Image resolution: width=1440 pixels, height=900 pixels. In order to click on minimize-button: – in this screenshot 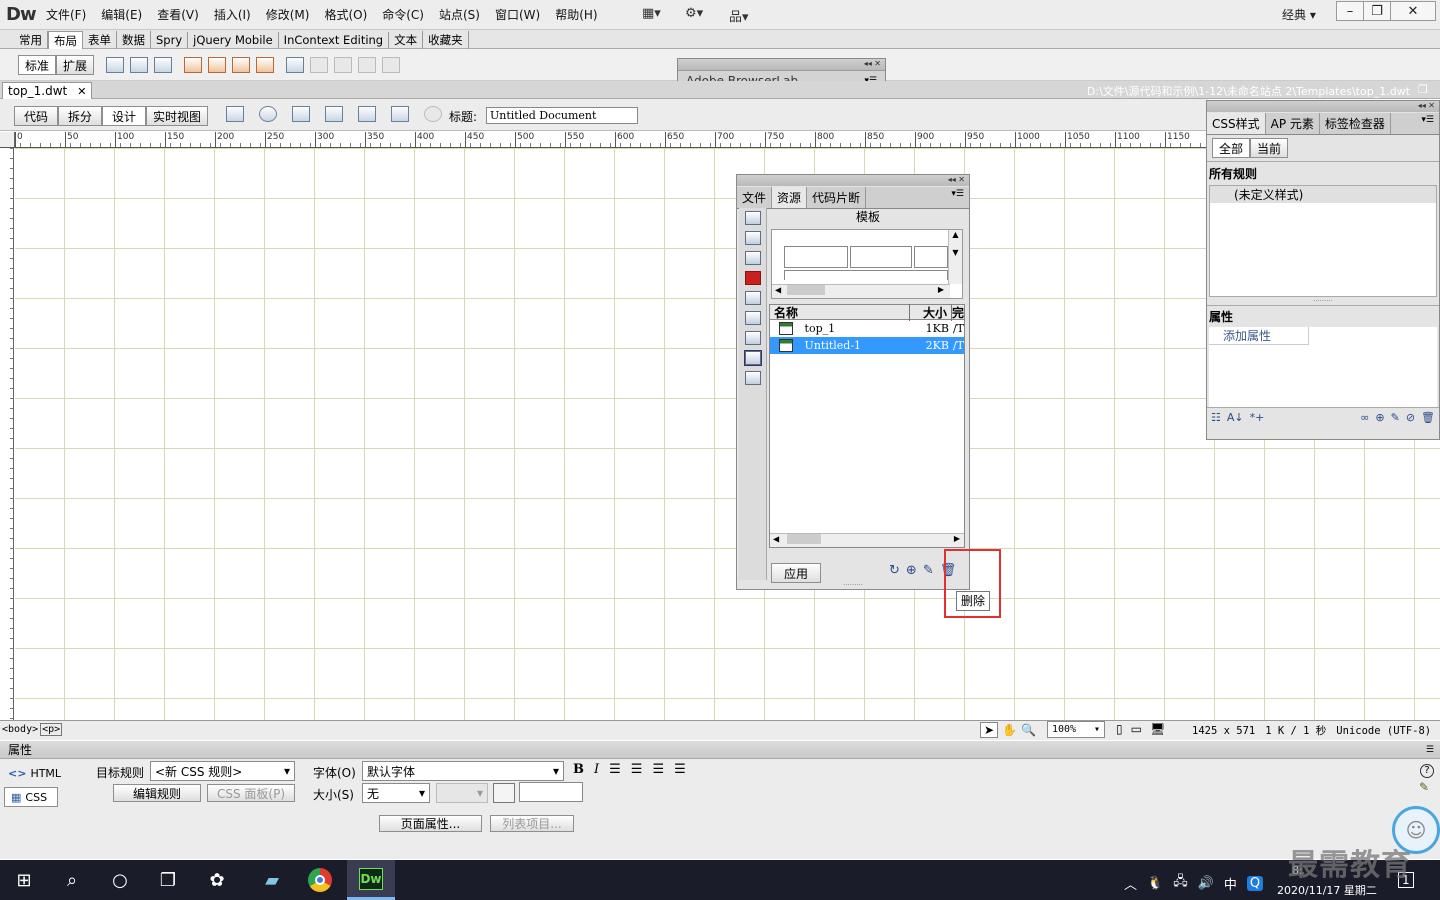, I will do `click(1350, 11)`.